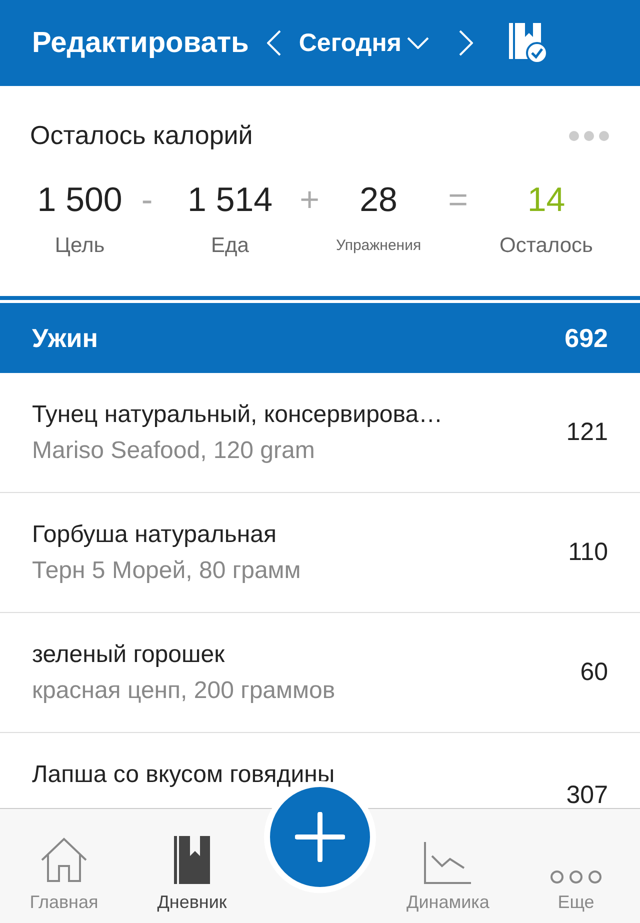 This screenshot has height=923, width=640. Describe the element at coordinates (230, 200) in the screenshot. I see `calorie-value: 1 514` at that location.